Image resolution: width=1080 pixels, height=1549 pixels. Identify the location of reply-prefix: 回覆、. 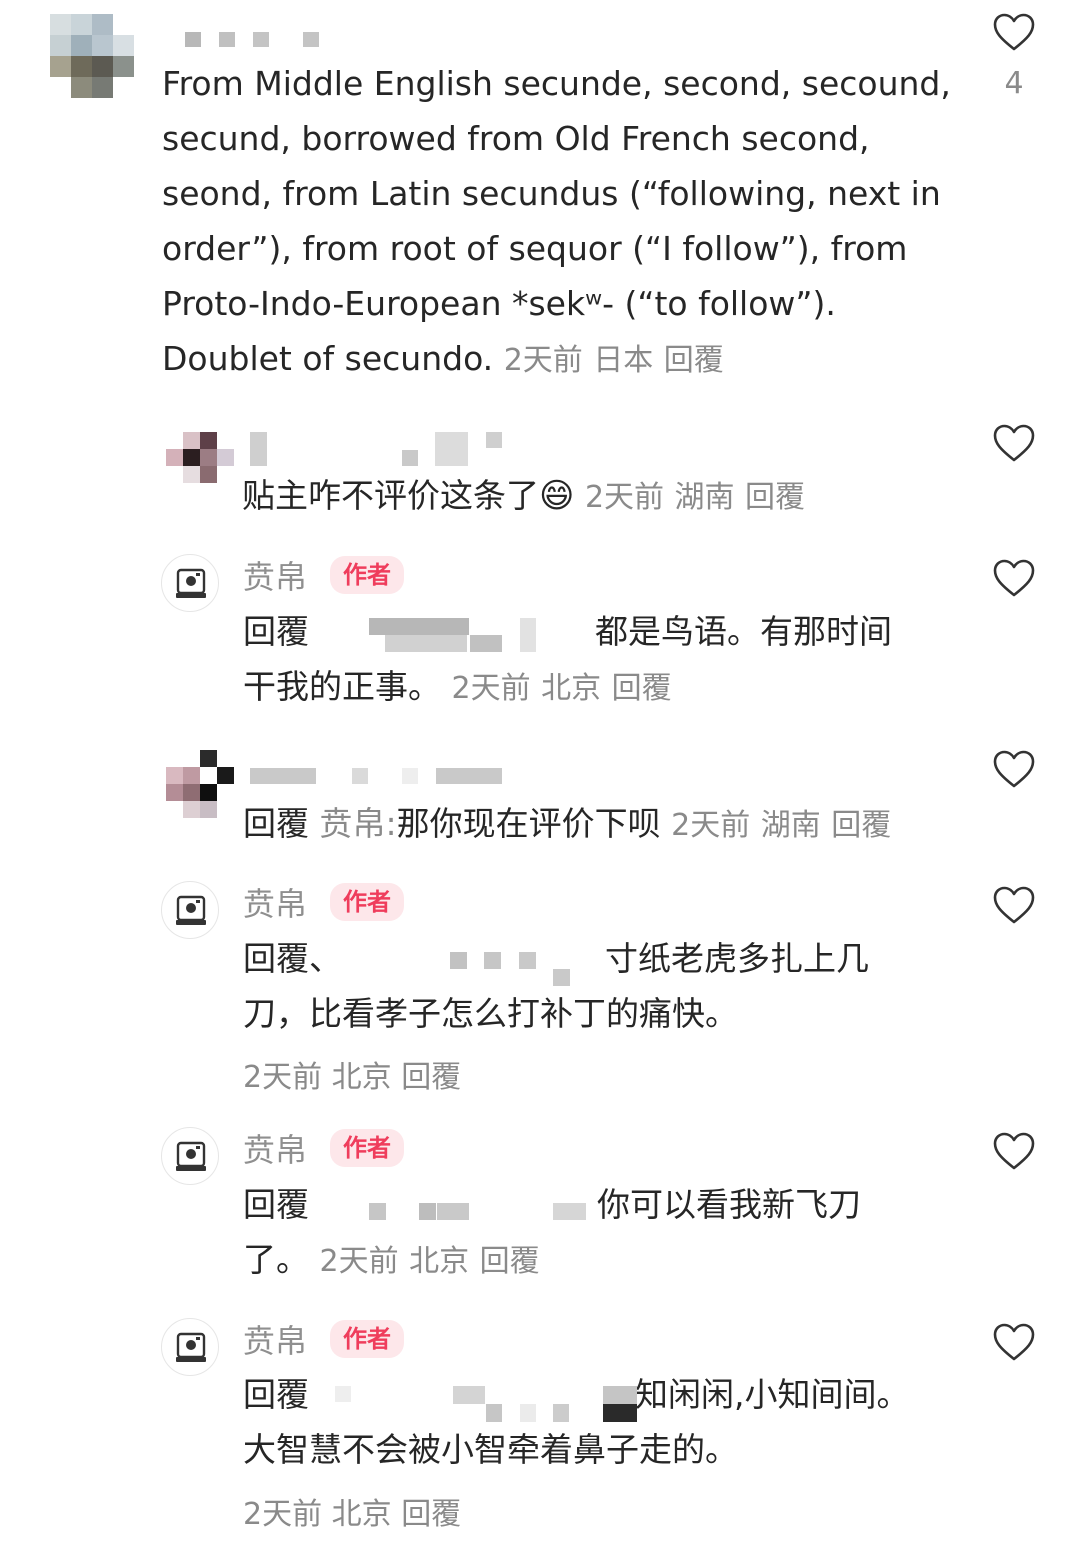
(292, 958).